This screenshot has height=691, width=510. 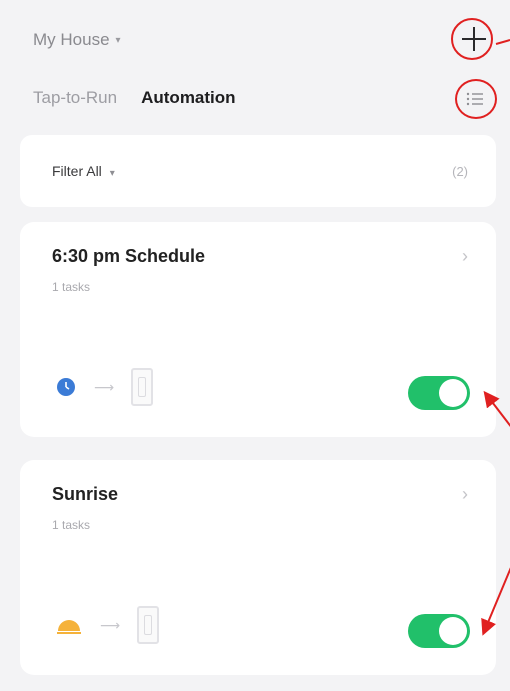 I want to click on sunrise-icon, so click(x=69, y=627).